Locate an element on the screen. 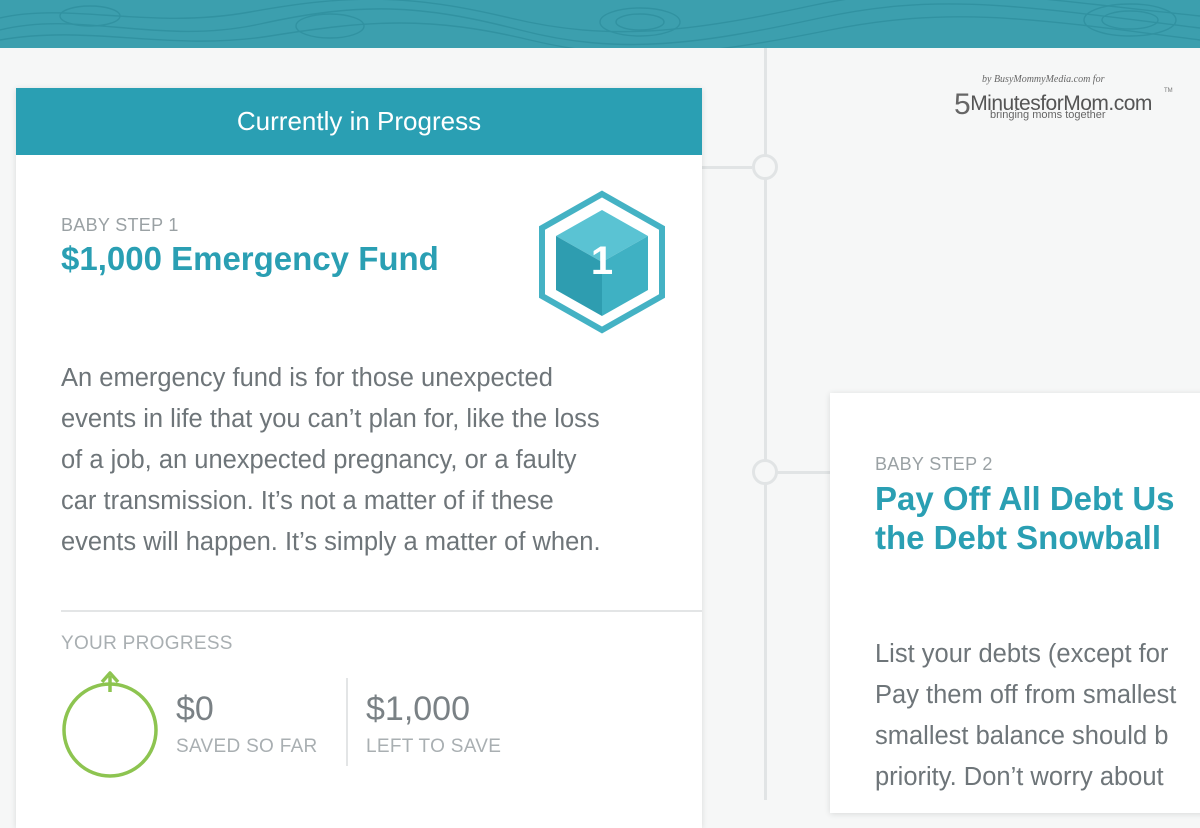  top-banner is located at coordinates (600, 24).